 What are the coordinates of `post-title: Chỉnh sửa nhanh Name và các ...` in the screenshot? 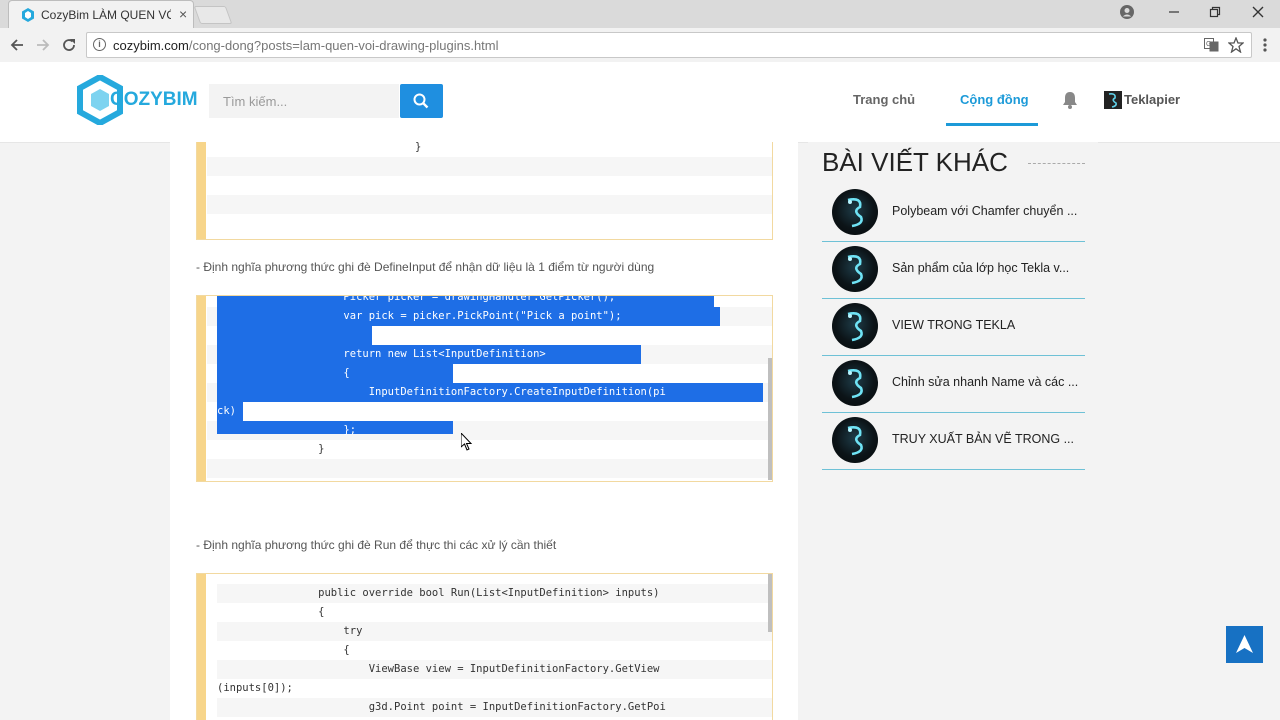 It's located at (985, 382).